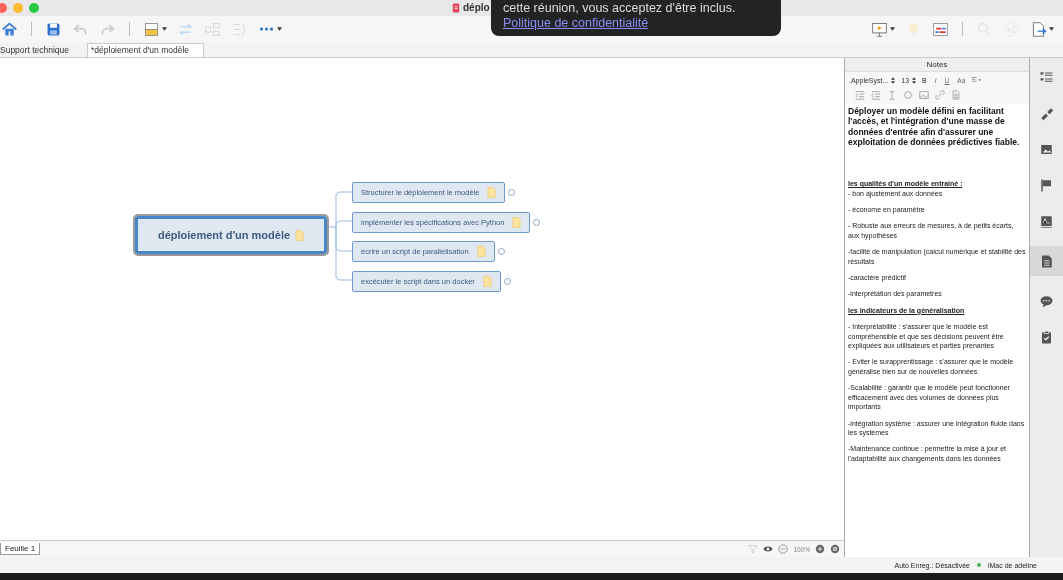 The width and height of the screenshot is (1063, 580). I want to click on text-style-icon, so click(1046, 221).